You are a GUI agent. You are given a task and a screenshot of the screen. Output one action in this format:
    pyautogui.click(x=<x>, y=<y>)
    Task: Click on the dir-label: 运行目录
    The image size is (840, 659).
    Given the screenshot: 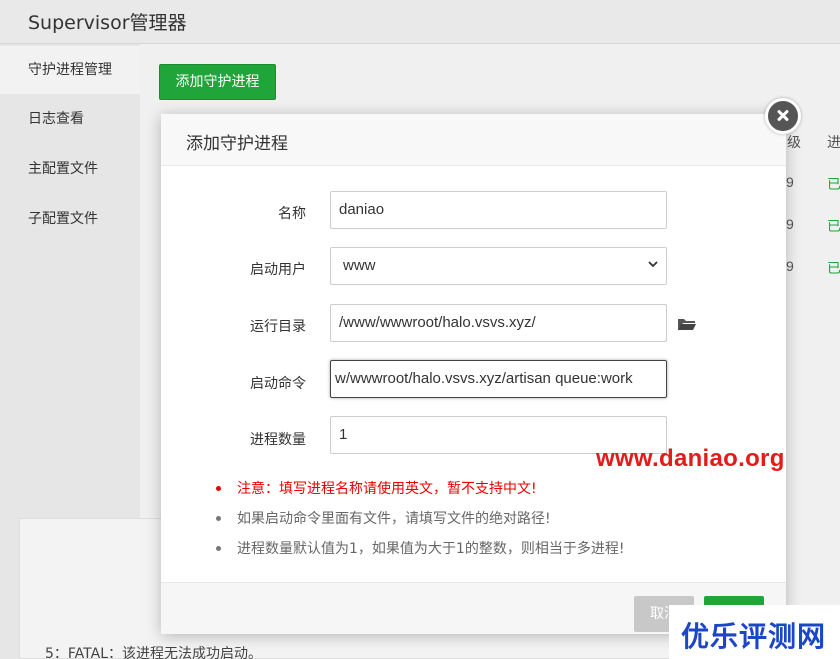 What is the action you would take?
    pyautogui.click(x=278, y=327)
    